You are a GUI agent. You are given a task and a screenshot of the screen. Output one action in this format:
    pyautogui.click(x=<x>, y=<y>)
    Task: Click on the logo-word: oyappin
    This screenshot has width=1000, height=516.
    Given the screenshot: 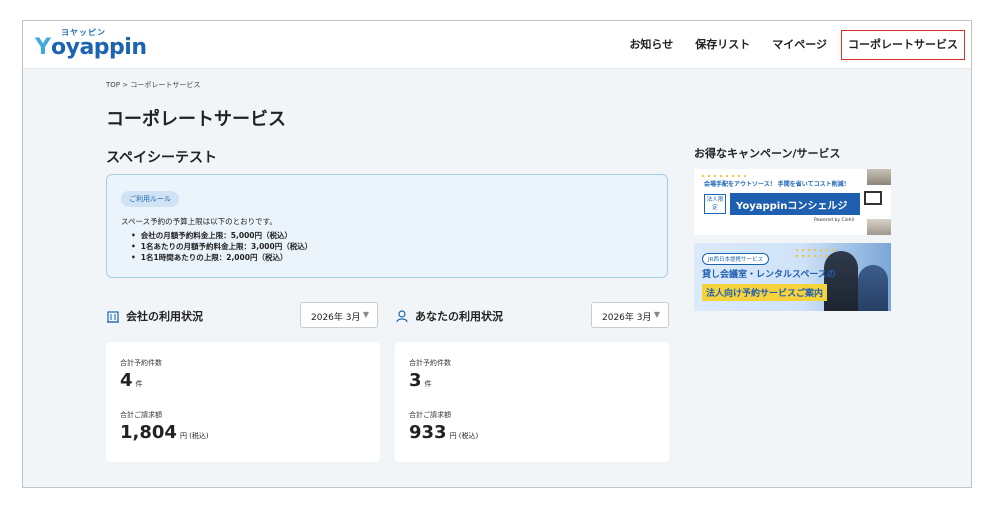 What is the action you would take?
    pyautogui.click(x=99, y=47)
    